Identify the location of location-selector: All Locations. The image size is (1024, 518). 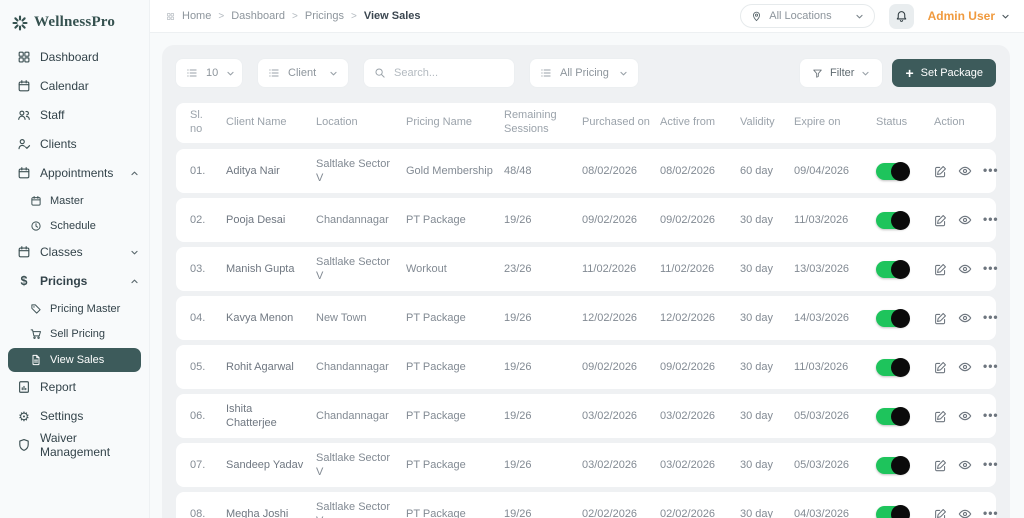
(807, 16).